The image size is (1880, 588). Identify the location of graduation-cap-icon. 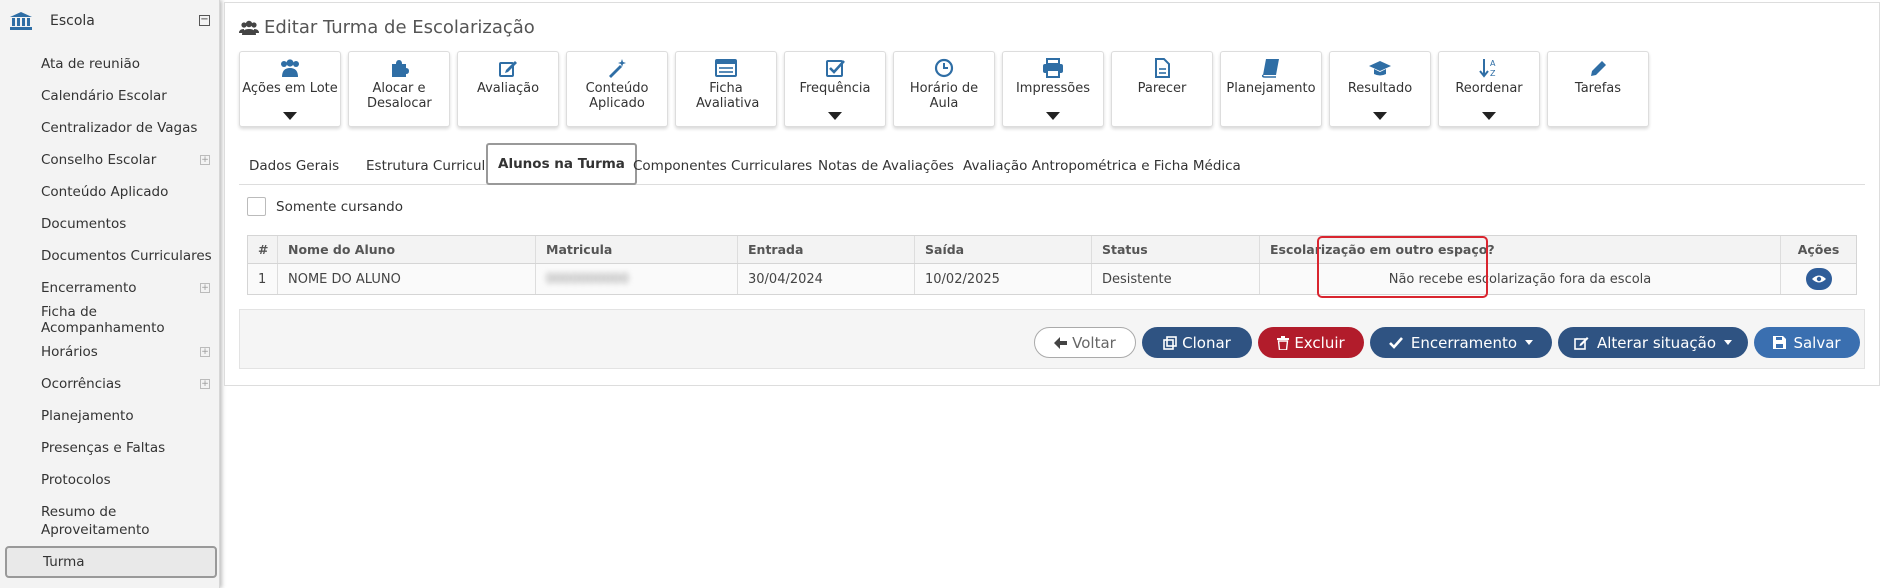
(1380, 68).